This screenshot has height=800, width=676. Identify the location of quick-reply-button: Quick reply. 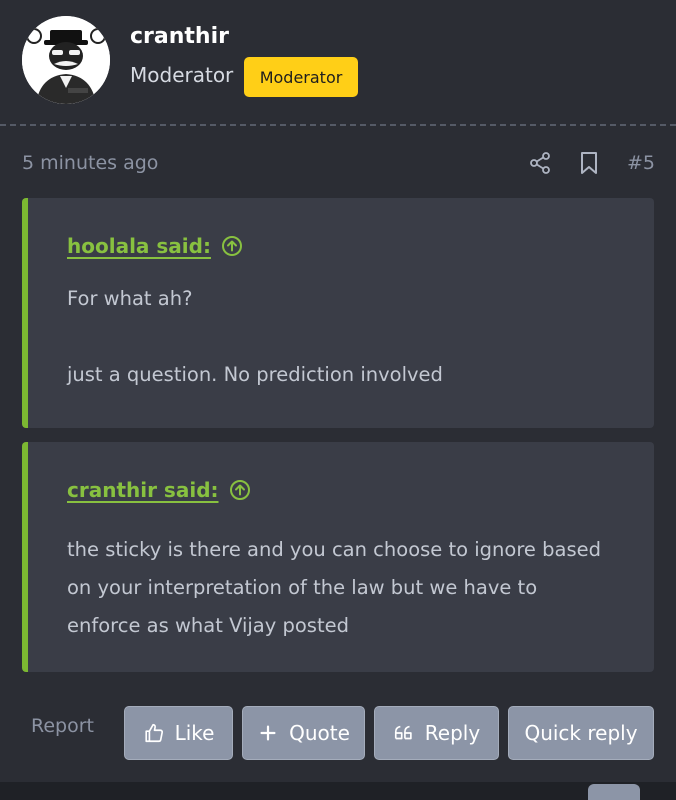
(581, 733).